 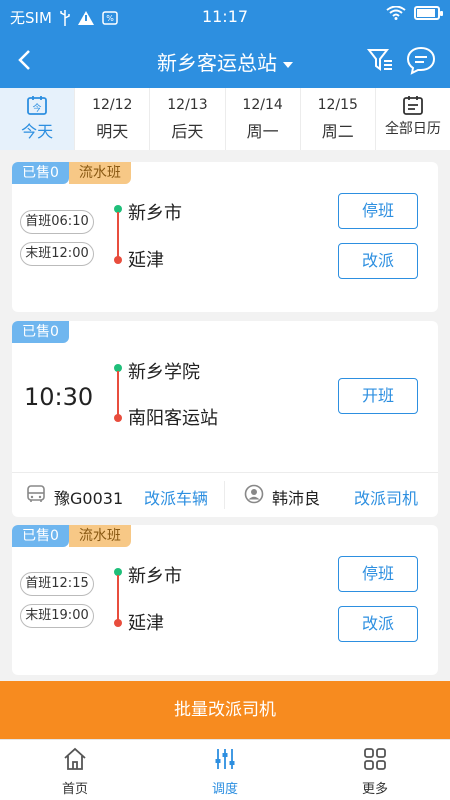 I want to click on station-selector, so click(x=225, y=60).